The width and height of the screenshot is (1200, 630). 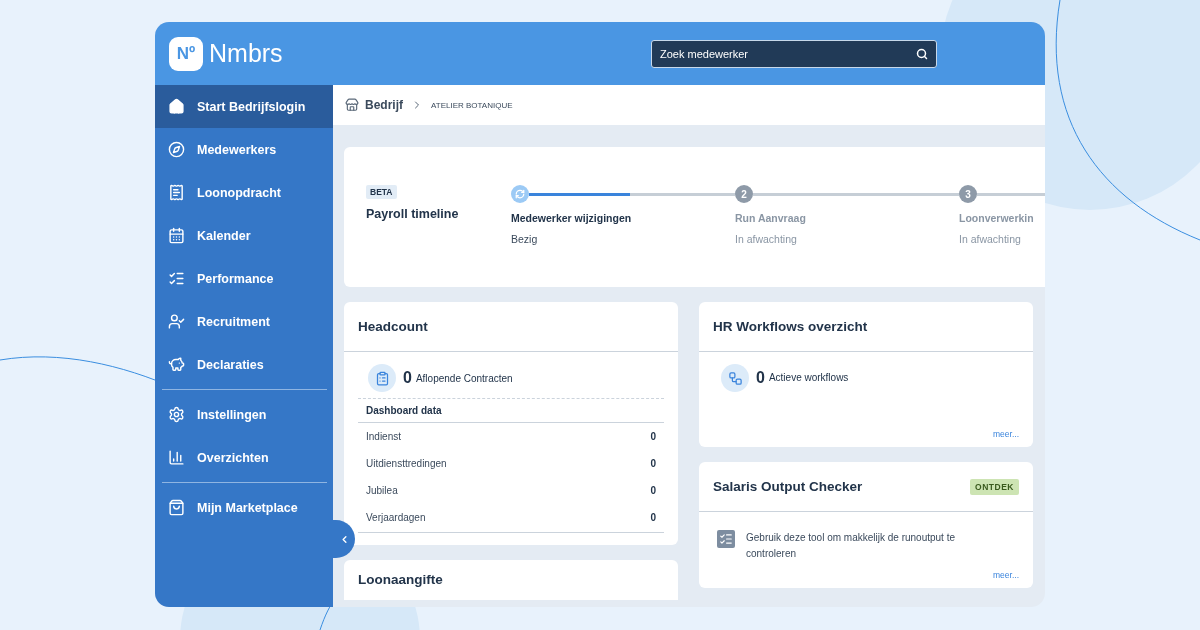 What do you see at coordinates (771, 218) in the screenshot?
I see `step-label: Run Aanvraag` at bounding box center [771, 218].